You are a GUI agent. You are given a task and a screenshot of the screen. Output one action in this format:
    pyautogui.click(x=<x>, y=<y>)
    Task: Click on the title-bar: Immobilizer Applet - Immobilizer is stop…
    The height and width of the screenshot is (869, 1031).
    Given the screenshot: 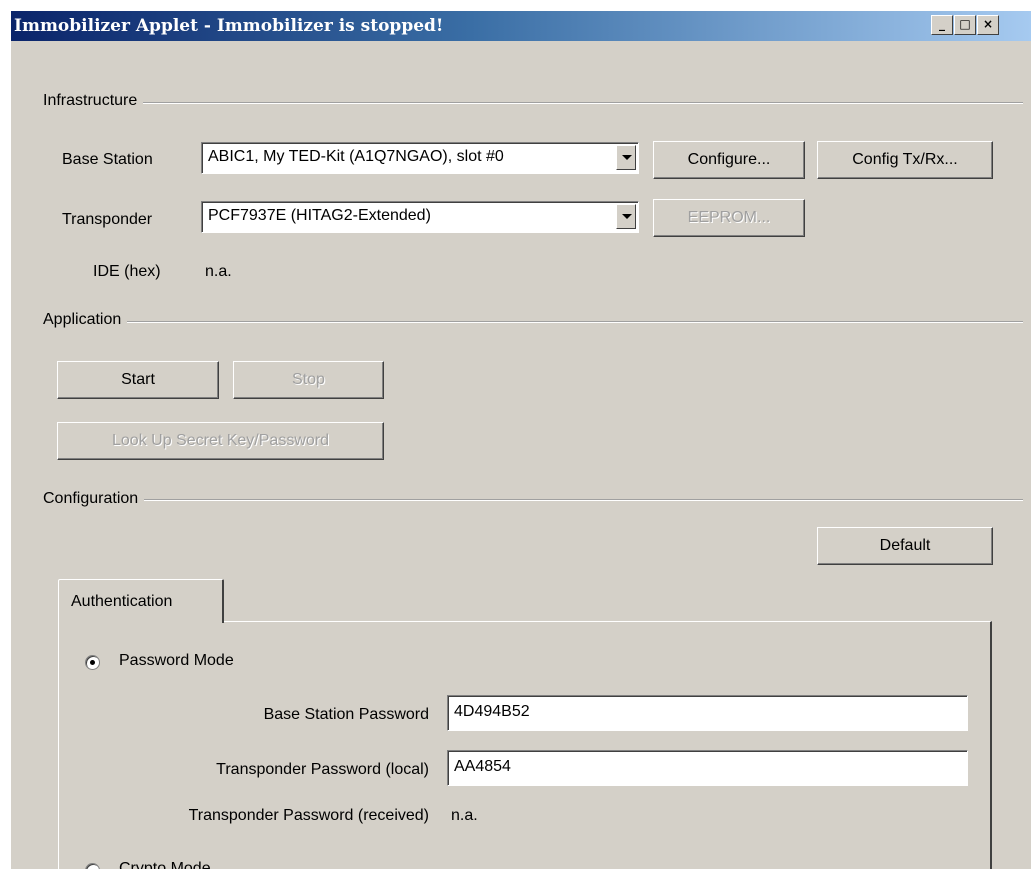 What is the action you would take?
    pyautogui.click(x=521, y=26)
    